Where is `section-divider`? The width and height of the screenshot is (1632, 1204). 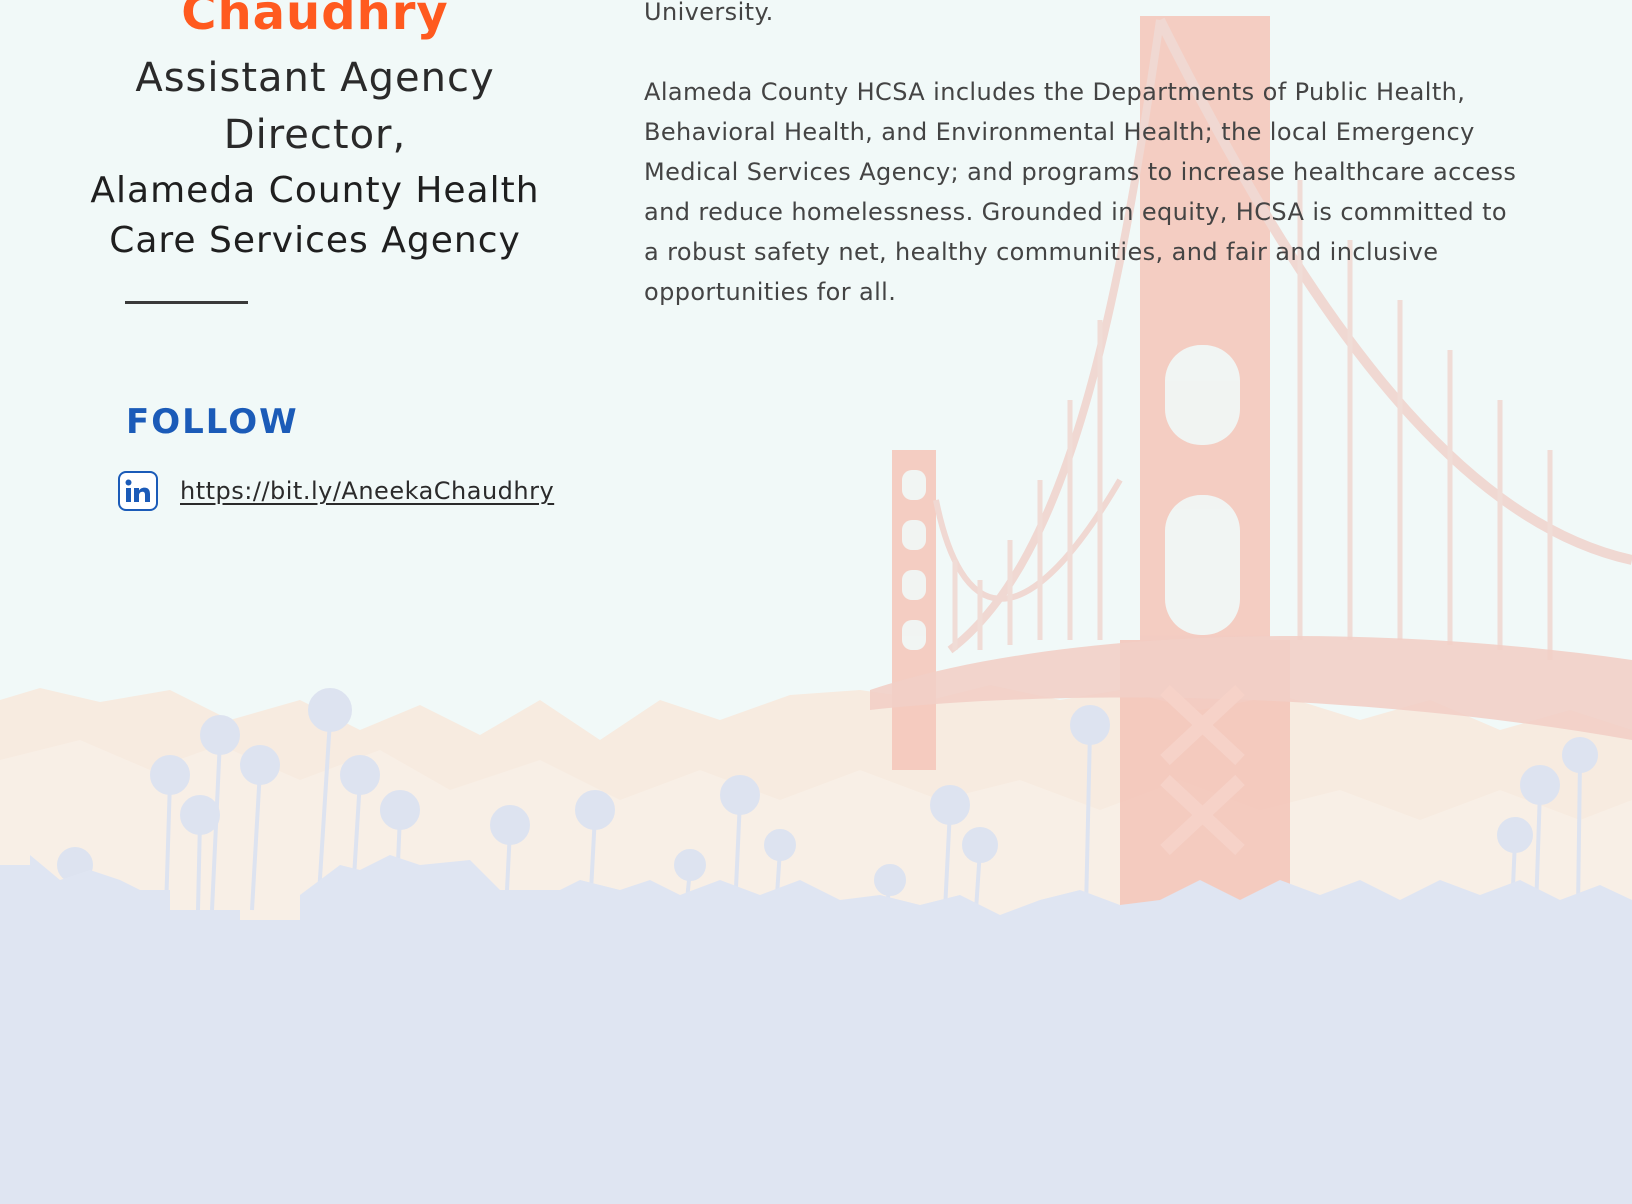 section-divider is located at coordinates (186, 302).